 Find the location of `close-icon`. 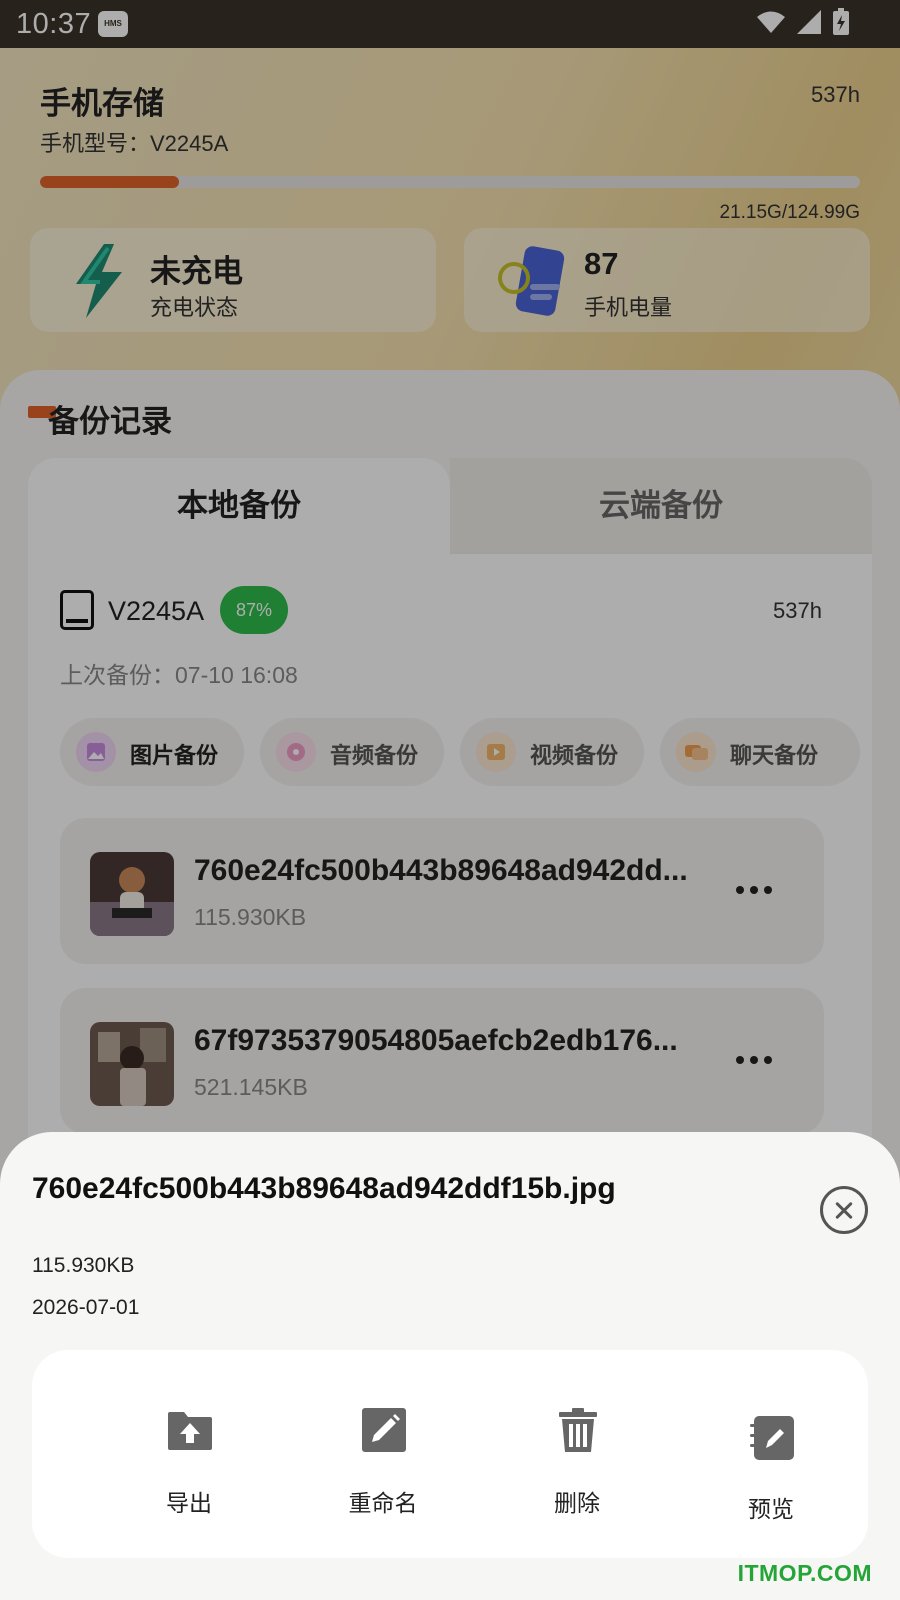

close-icon is located at coordinates (844, 1210).